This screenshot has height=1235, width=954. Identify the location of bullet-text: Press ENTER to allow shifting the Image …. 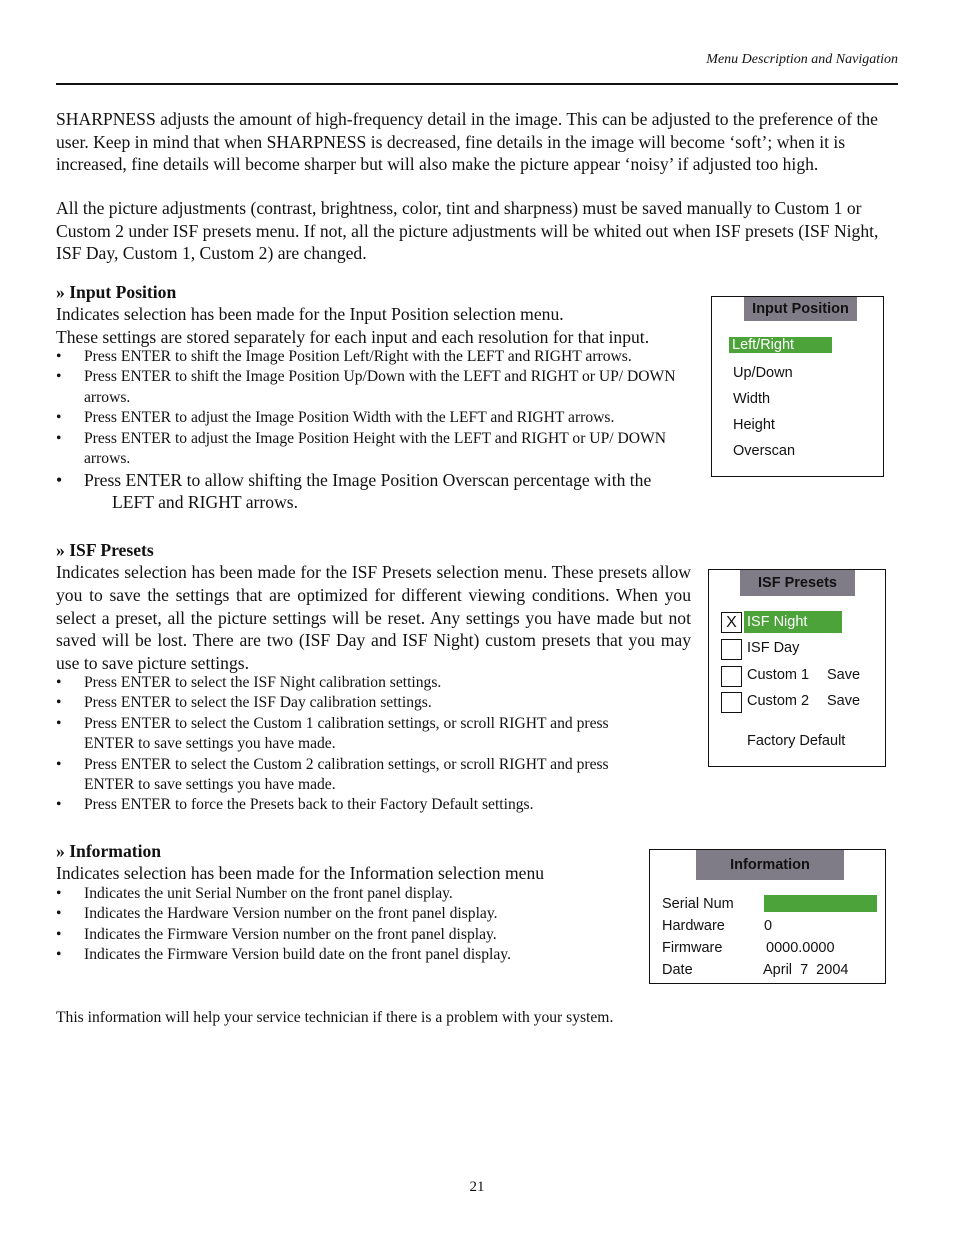
(368, 480).